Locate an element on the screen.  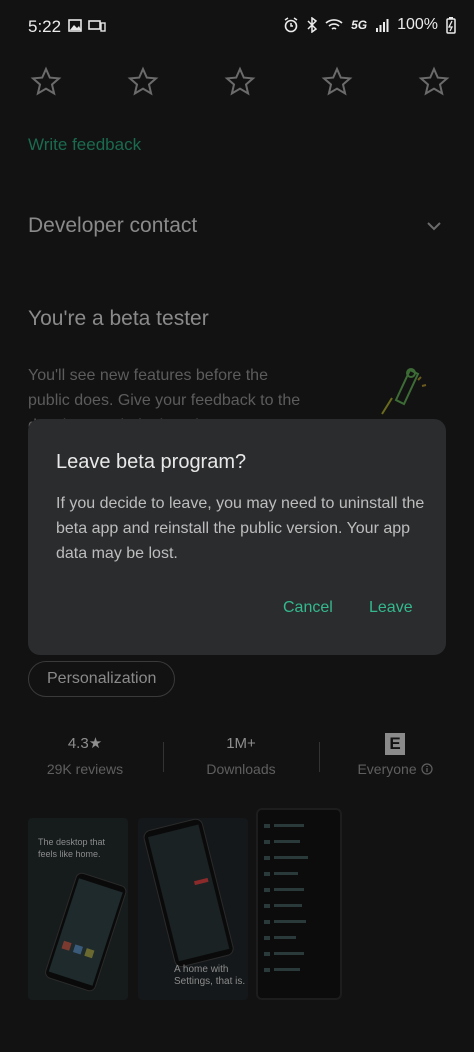
leave-button: Leave is located at coordinates (391, 608).